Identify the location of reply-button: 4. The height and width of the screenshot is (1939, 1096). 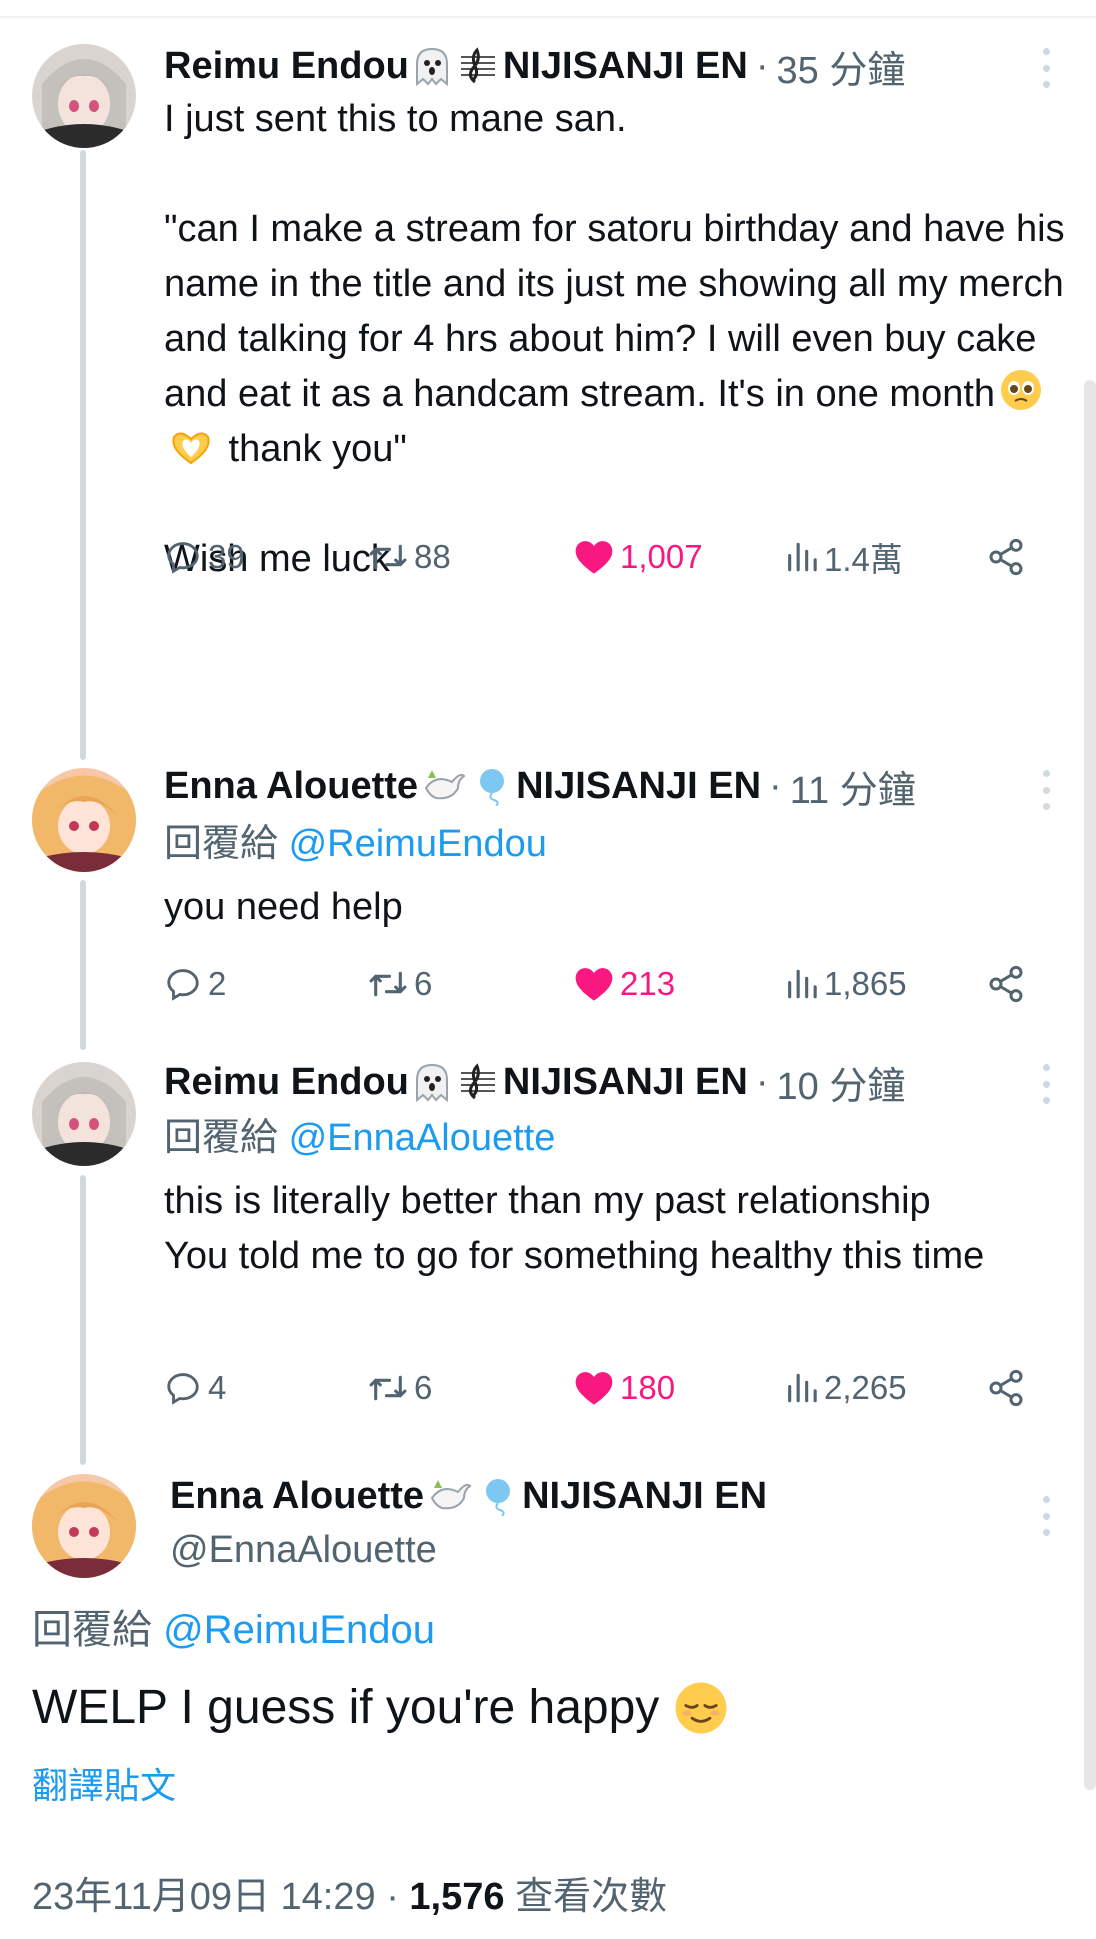
(195, 1388).